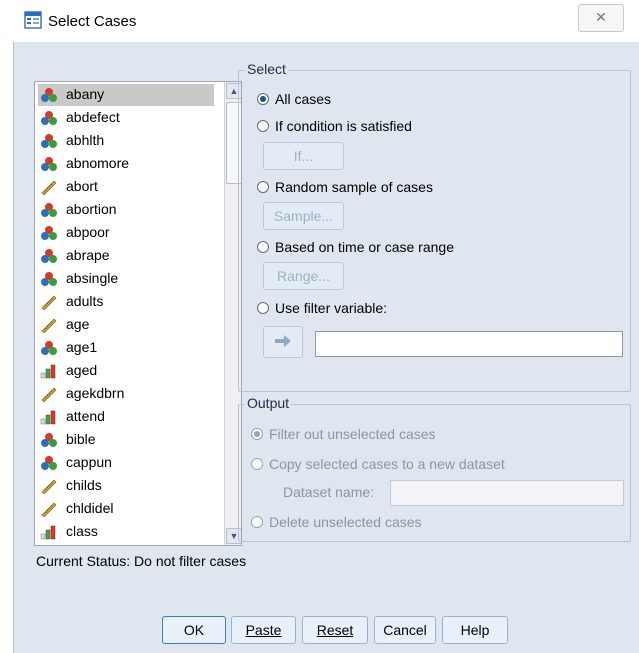 The width and height of the screenshot is (639, 653). Describe the element at coordinates (85, 416) in the screenshot. I see `variable-label: attend` at that location.